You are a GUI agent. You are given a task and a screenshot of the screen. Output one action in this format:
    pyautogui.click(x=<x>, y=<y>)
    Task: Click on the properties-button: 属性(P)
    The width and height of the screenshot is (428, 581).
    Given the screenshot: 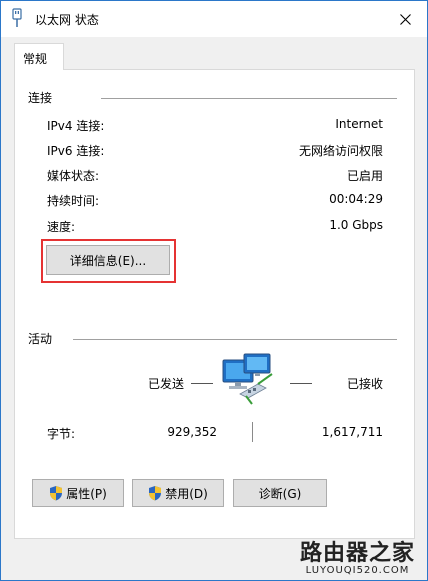 What is the action you would take?
    pyautogui.click(x=78, y=493)
    